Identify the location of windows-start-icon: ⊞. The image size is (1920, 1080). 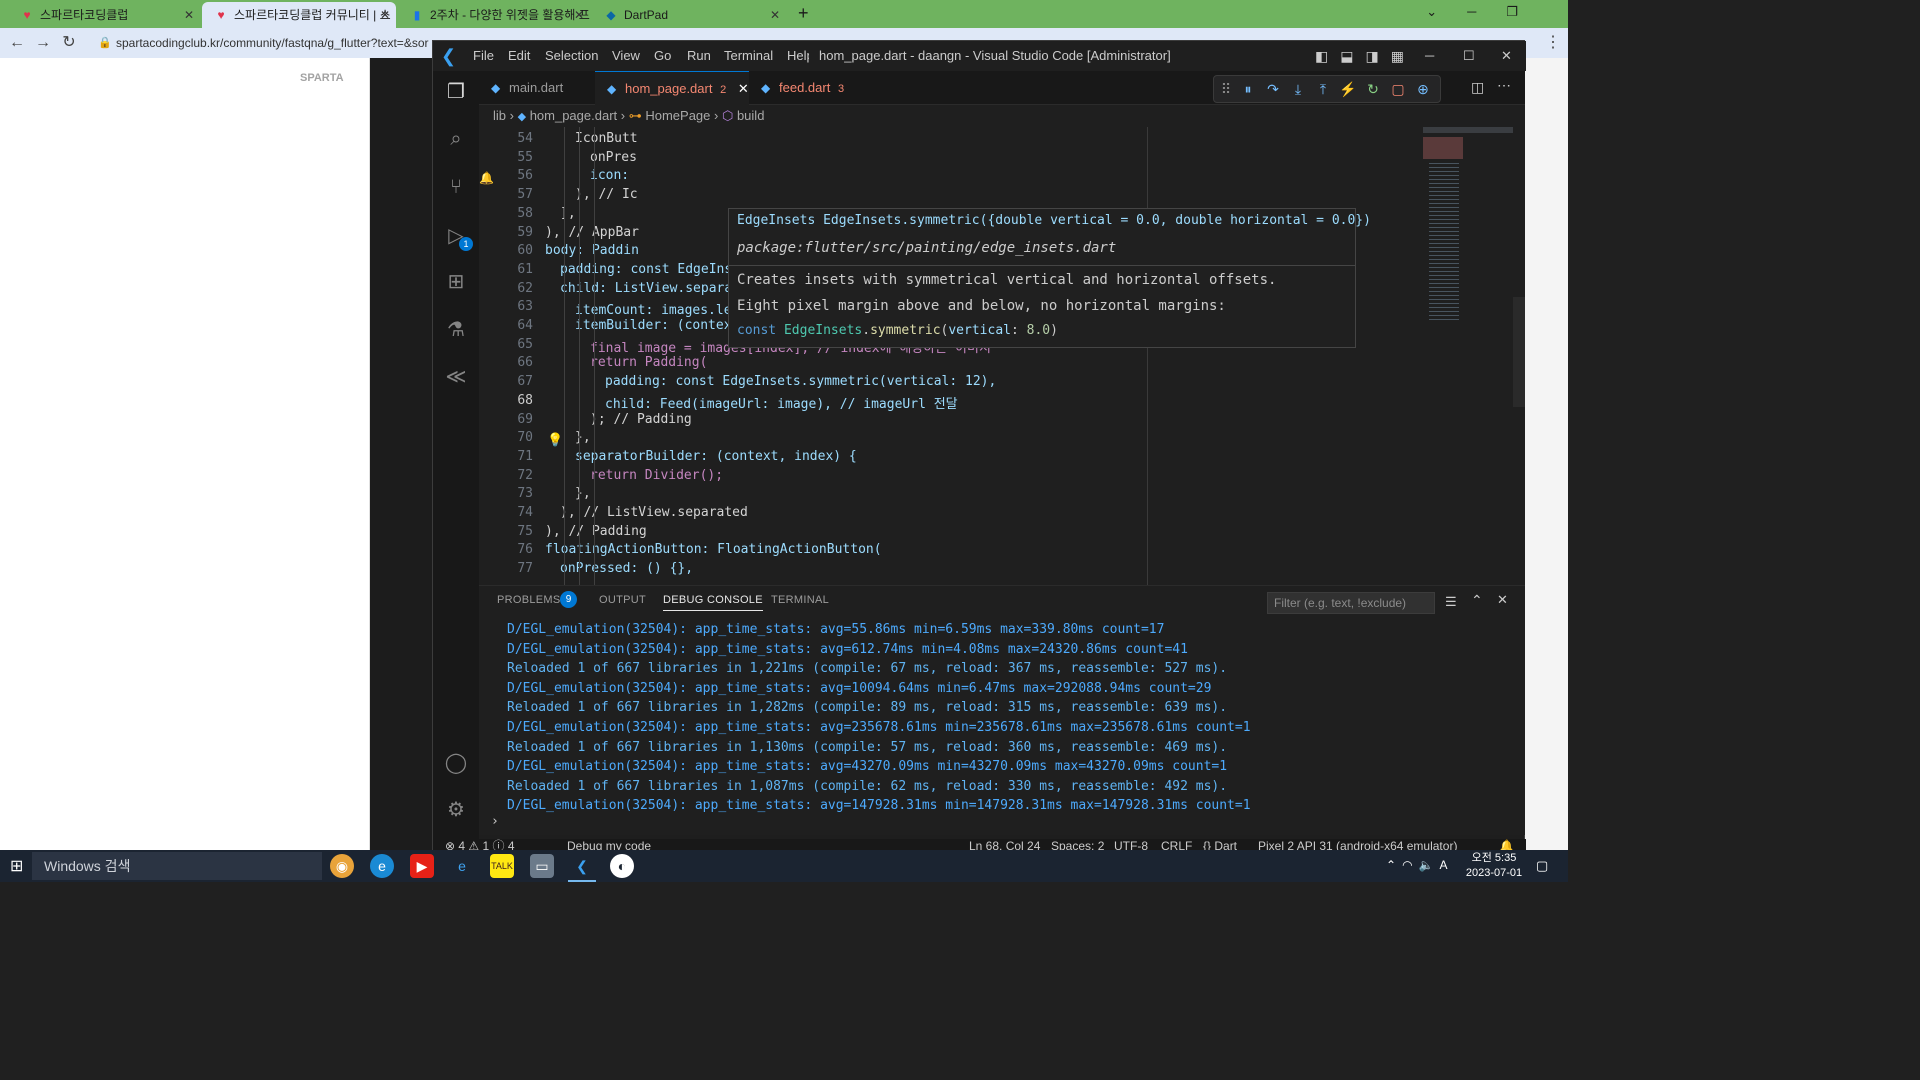
(16, 866).